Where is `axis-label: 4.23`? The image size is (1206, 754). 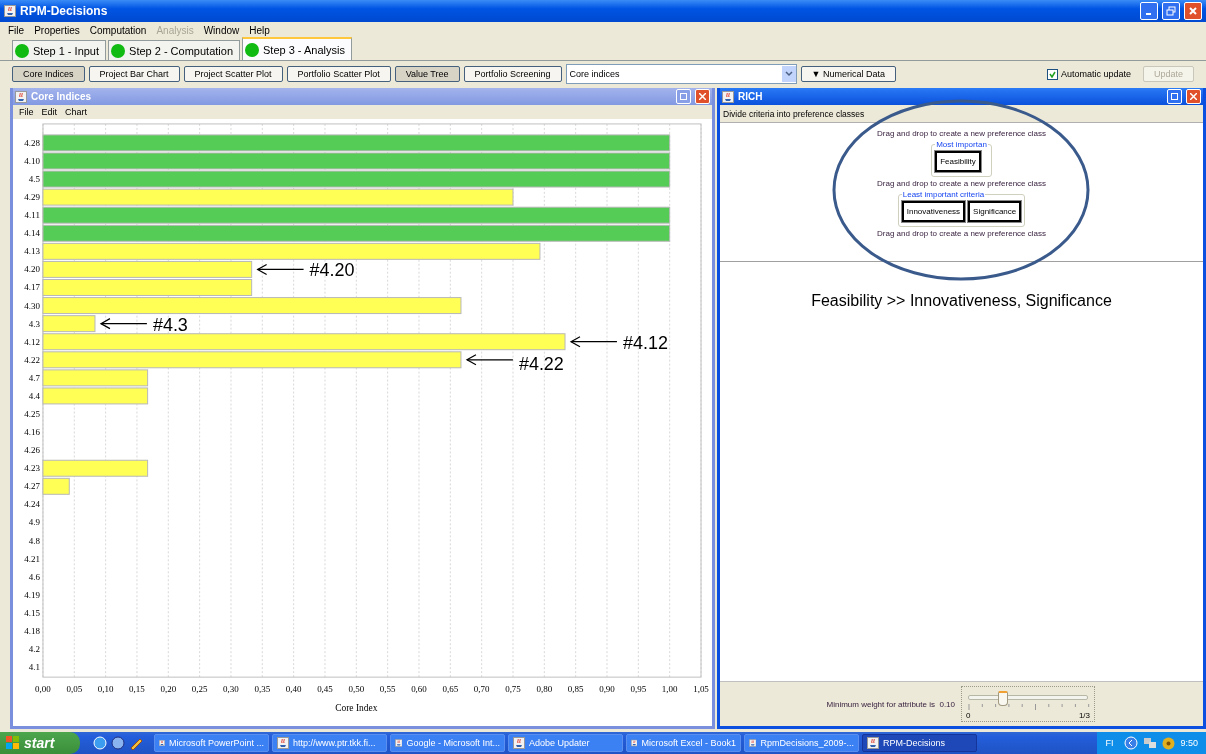
axis-label: 4.23 is located at coordinates (32, 468).